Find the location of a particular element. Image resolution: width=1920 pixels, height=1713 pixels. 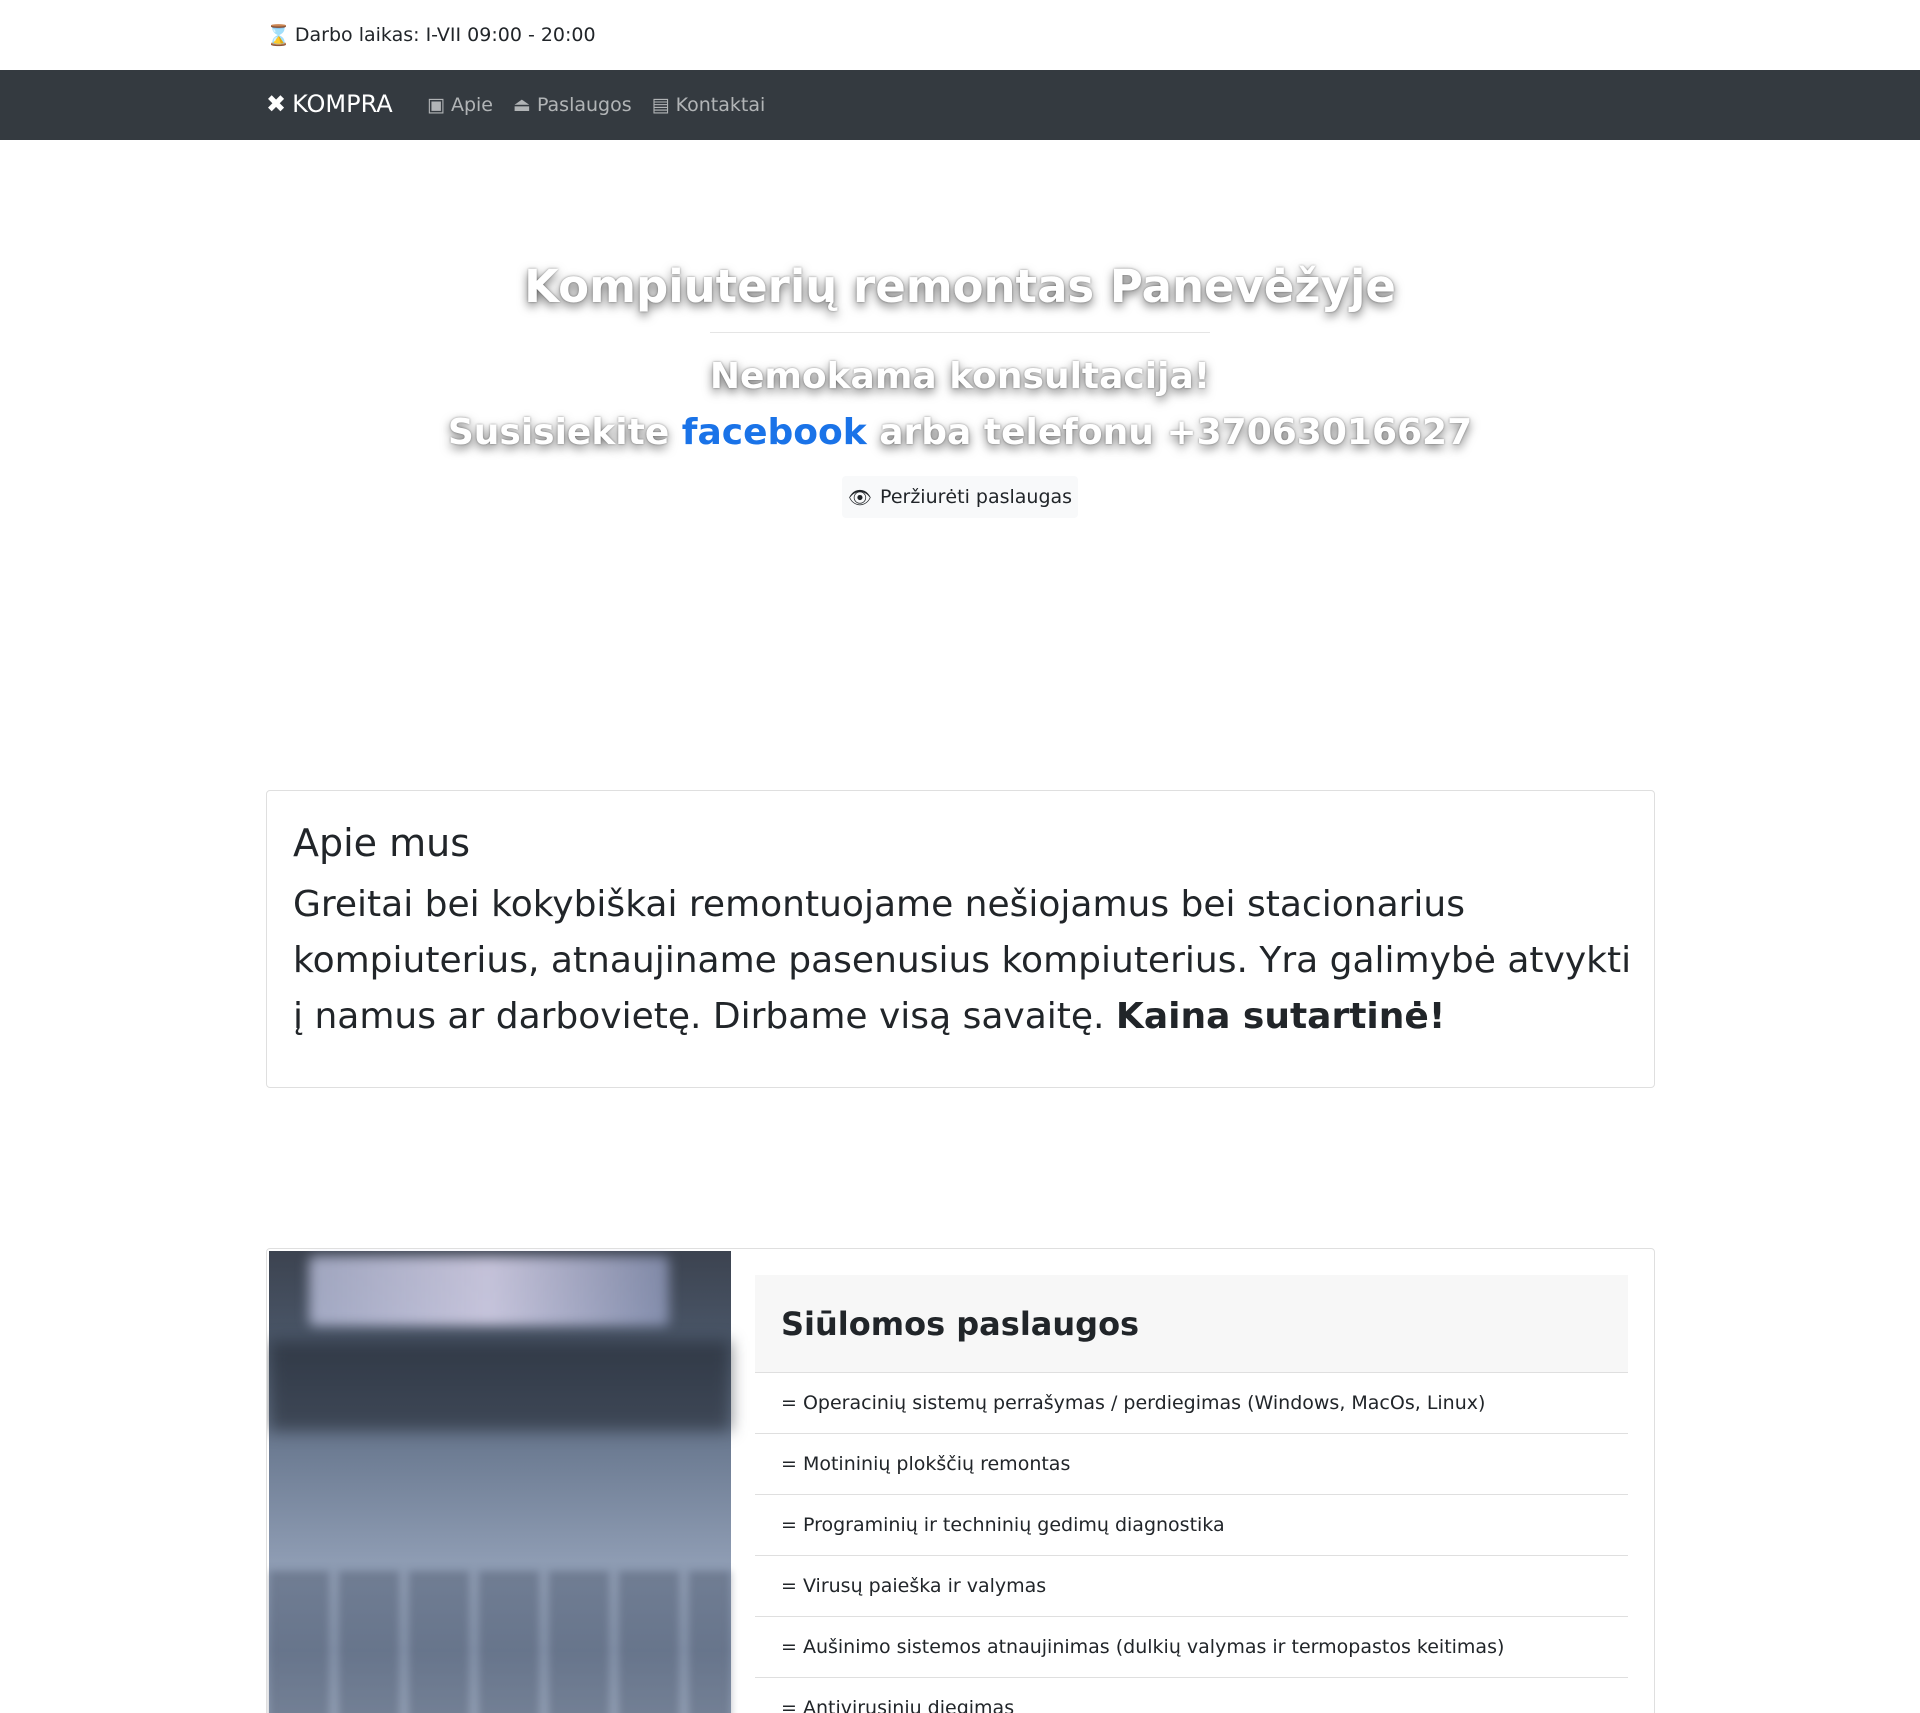

navbar: ✖ KOMPRA ▣ Apie ⏏ Paslaugos ▤ Kontaktai is located at coordinates (960, 105).